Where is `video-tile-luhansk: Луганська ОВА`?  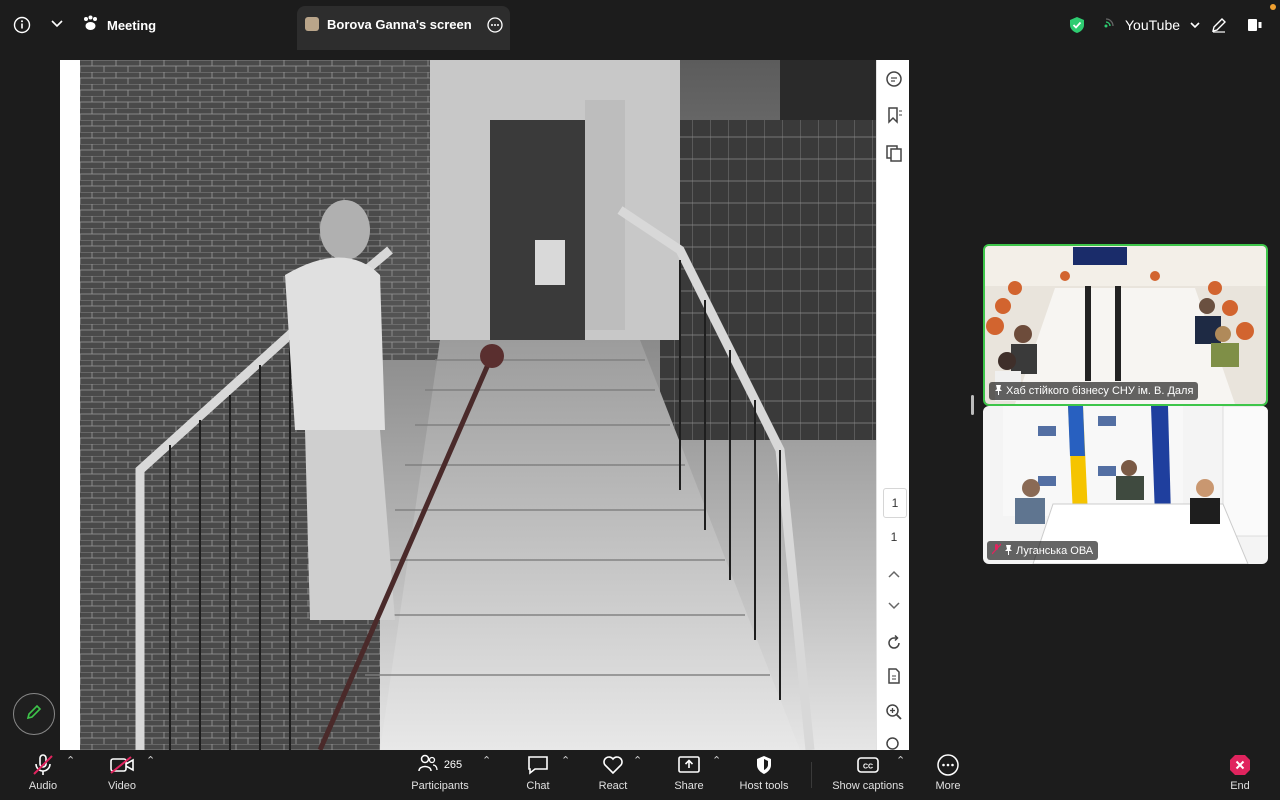 video-tile-luhansk: Луганська ОВА is located at coordinates (1125, 485).